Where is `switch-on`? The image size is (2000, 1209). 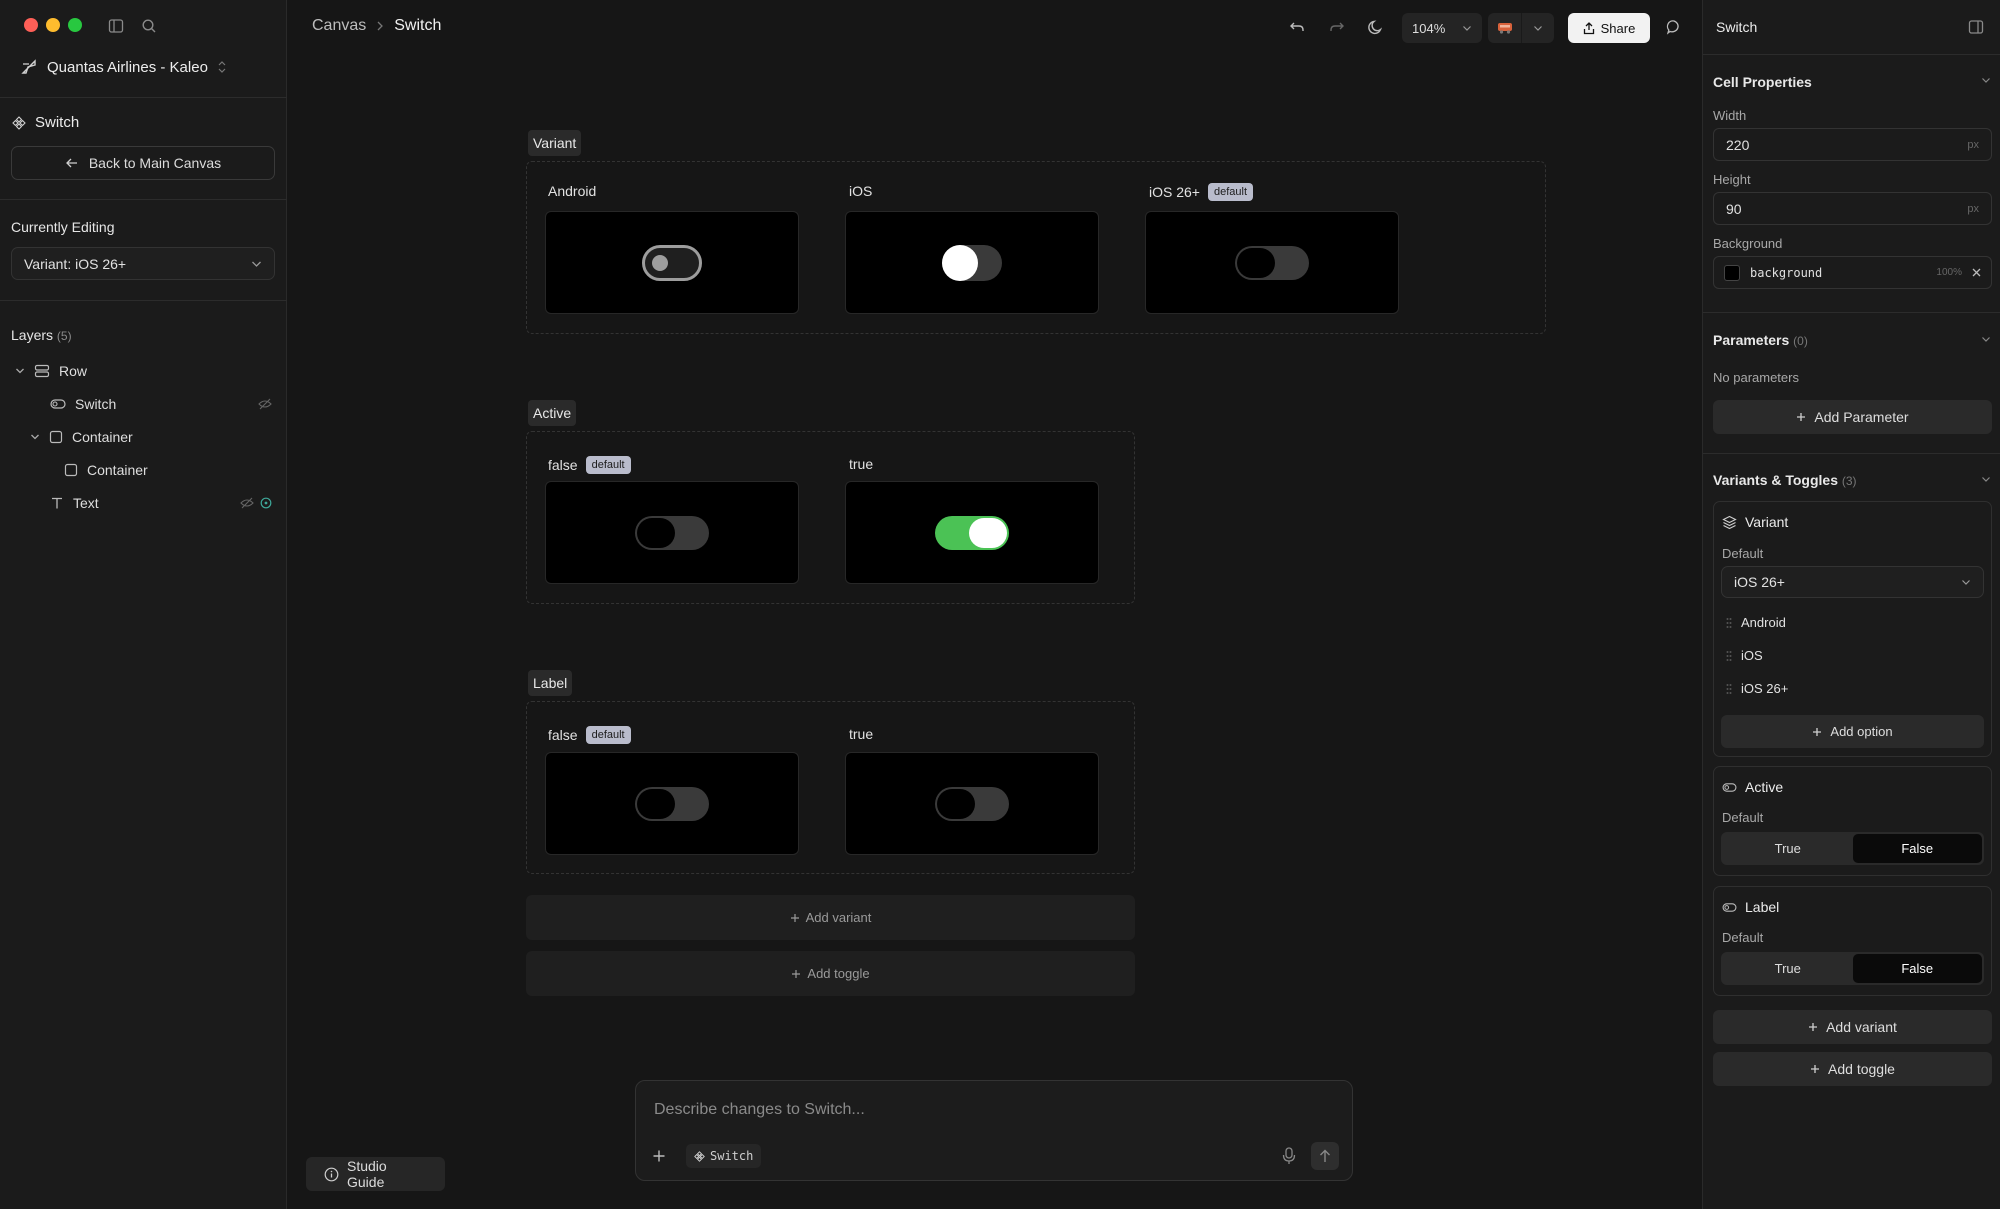 switch-on is located at coordinates (972, 532).